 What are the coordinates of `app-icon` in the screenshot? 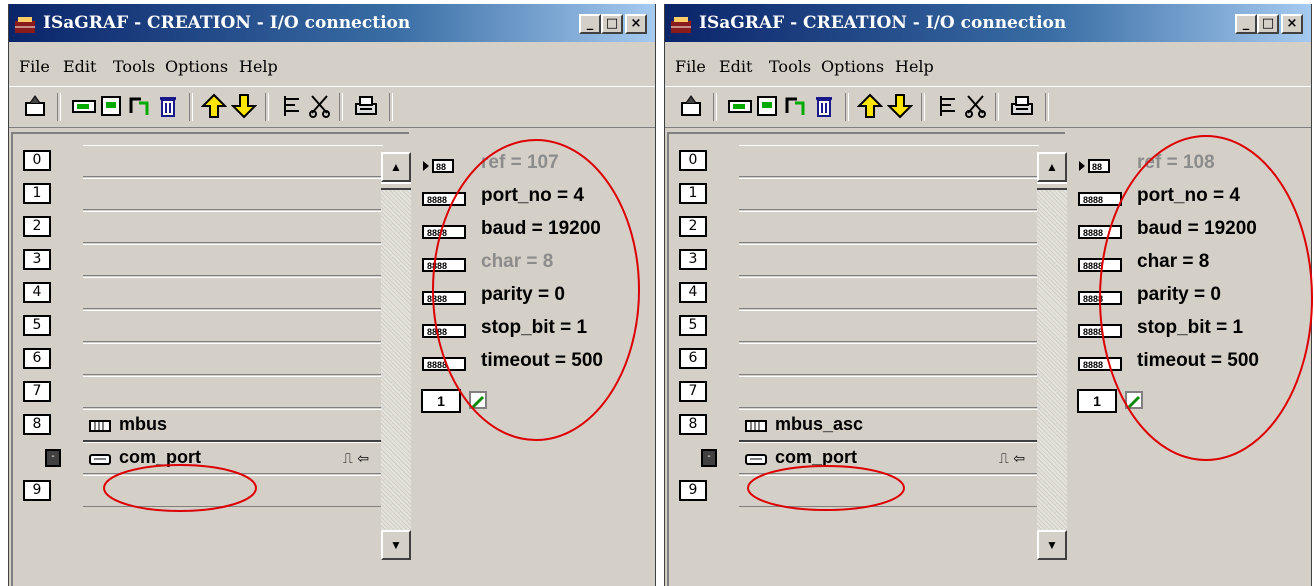 It's located at (681, 24).